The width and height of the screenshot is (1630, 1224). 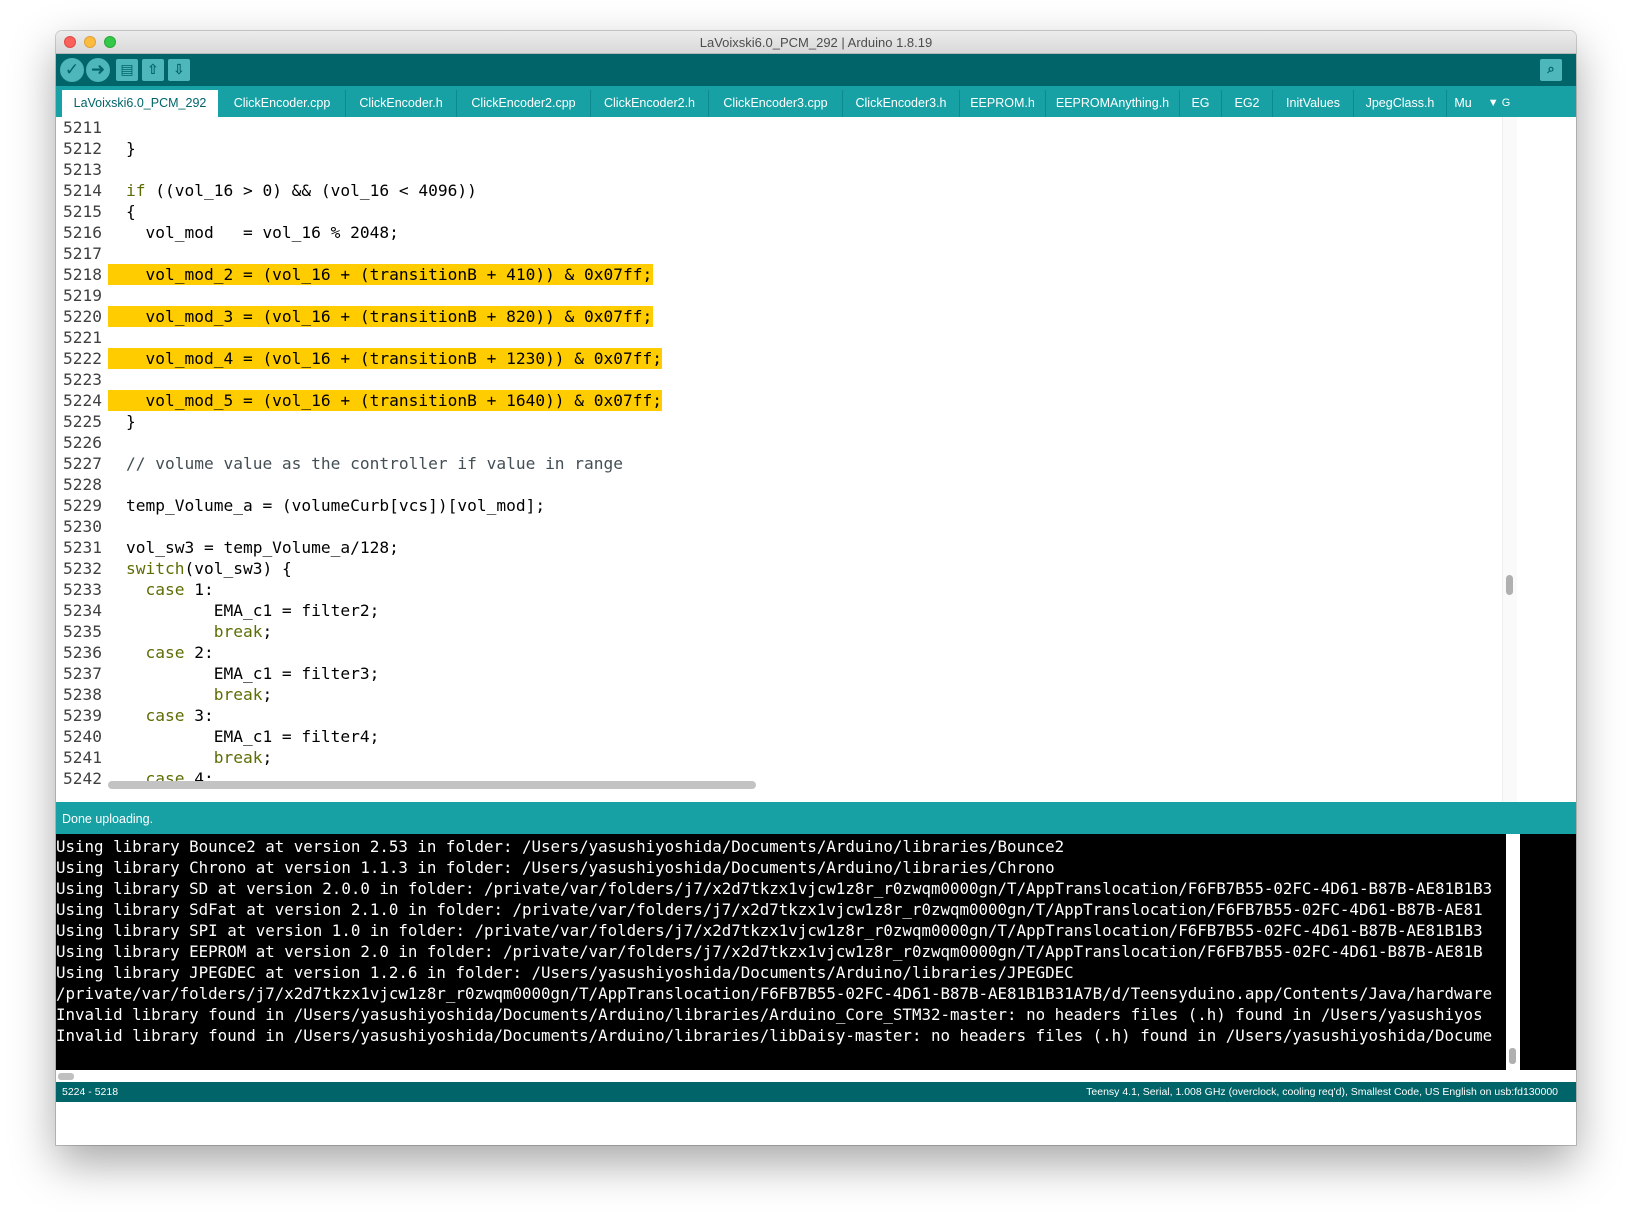 What do you see at coordinates (82, 442) in the screenshot?
I see `line-number: 5226` at bounding box center [82, 442].